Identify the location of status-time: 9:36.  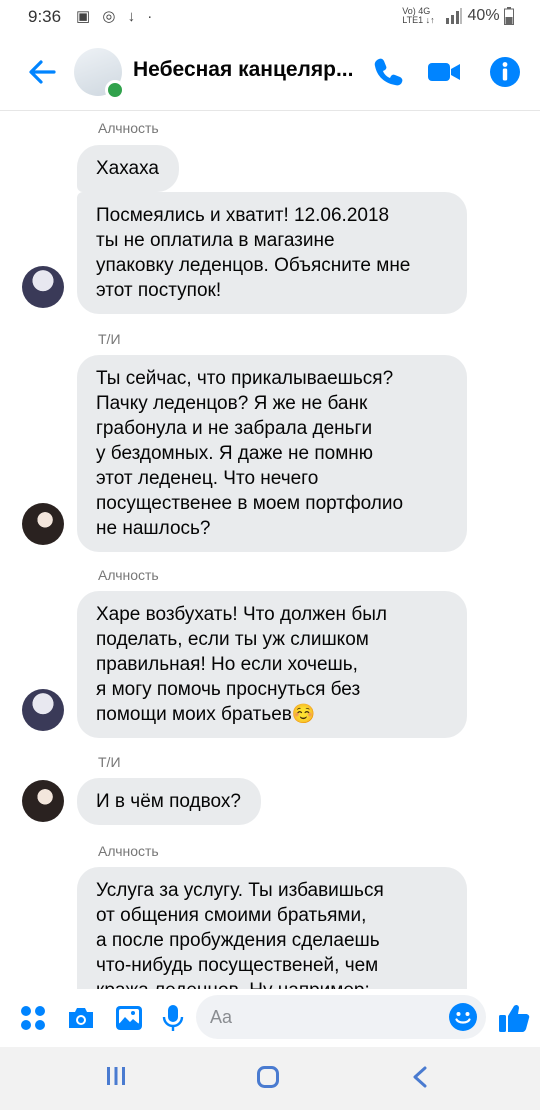
(45, 16).